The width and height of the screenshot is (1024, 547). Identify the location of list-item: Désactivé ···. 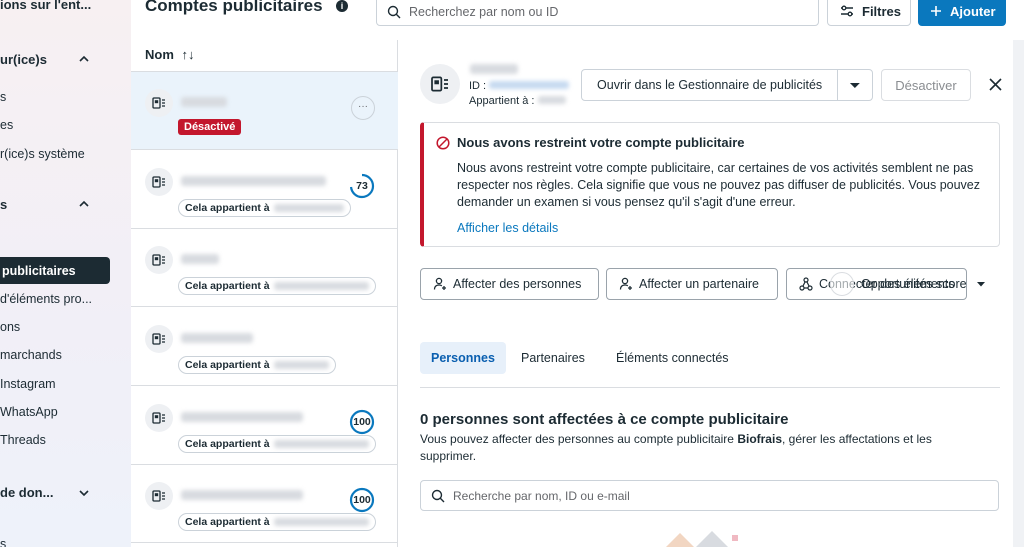
(264, 111).